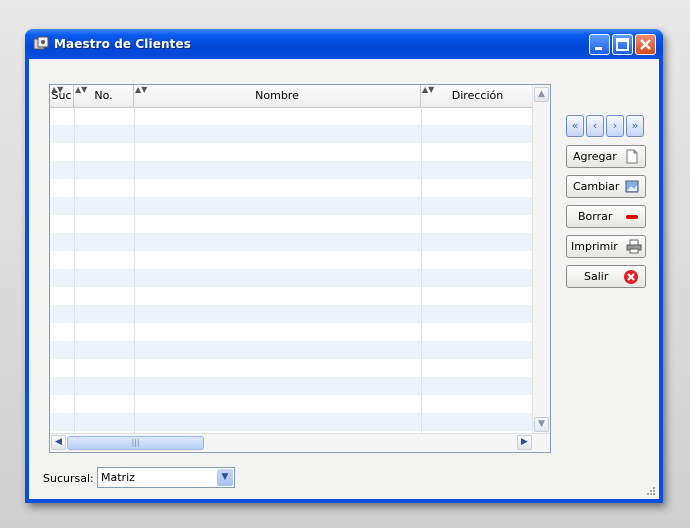 This screenshot has width=690, height=528. Describe the element at coordinates (118, 477) in the screenshot. I see `sucursal-selected-value: Matriz` at that location.